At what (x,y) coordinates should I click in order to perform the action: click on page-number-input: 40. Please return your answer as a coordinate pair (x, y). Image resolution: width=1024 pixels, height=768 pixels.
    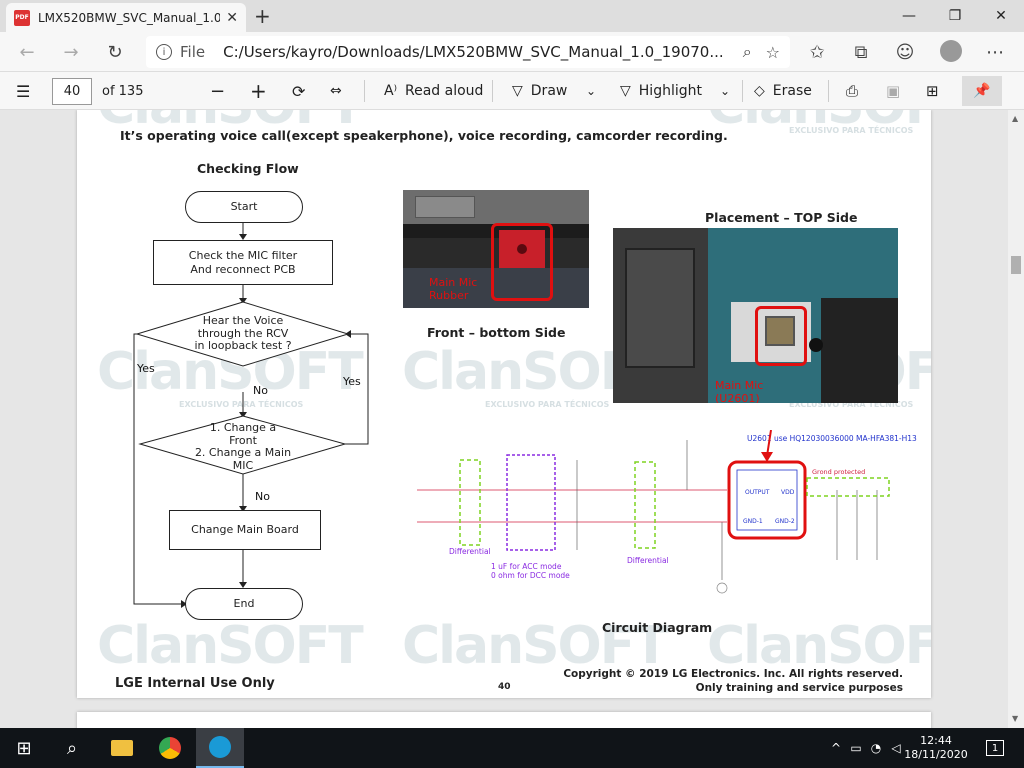
    Looking at the image, I should click on (72, 91).